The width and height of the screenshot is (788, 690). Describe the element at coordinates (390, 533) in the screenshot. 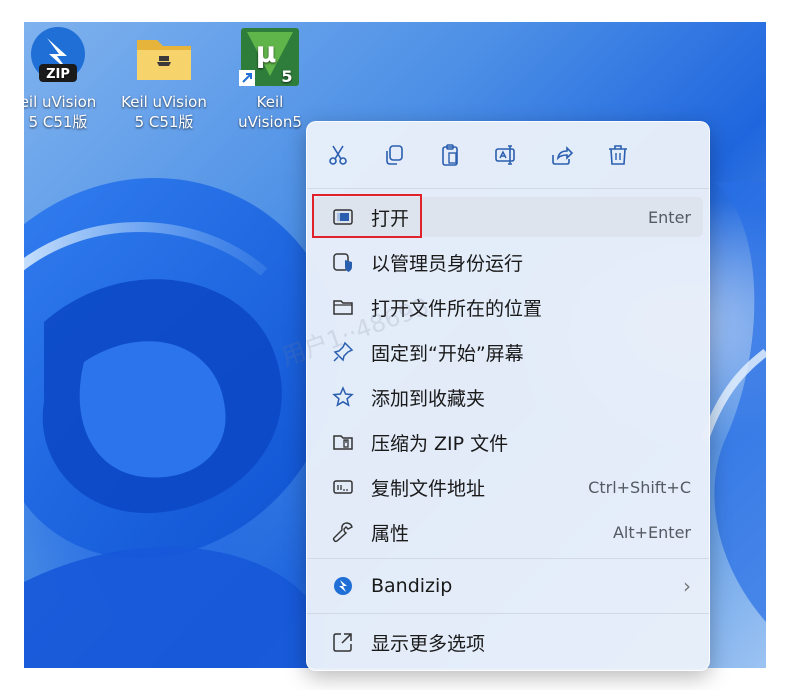

I see `menu-item-label: 属性` at that location.